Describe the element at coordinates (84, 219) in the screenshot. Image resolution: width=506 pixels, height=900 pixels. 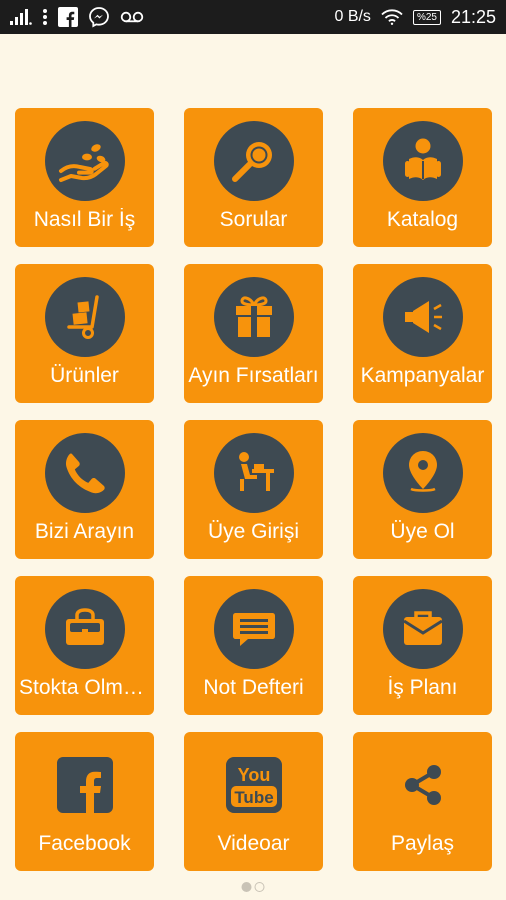
I see `tile-label: Nasıl Bir İş` at that location.